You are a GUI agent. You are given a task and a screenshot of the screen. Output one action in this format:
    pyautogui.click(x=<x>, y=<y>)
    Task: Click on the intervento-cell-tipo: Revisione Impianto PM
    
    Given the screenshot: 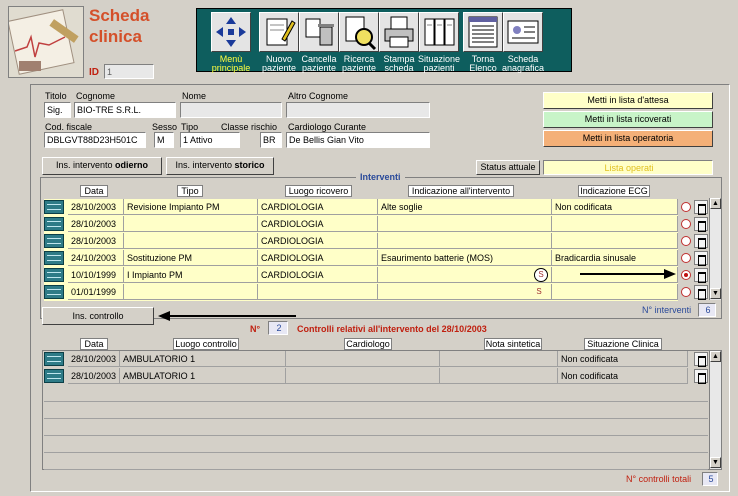 What is the action you would take?
    pyautogui.click(x=191, y=207)
    